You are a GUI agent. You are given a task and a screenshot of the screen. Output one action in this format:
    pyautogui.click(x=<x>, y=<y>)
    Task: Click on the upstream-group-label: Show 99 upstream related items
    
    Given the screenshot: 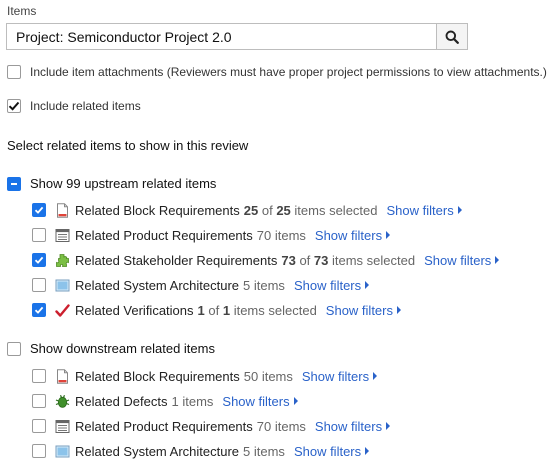 What is the action you would take?
    pyautogui.click(x=123, y=183)
    